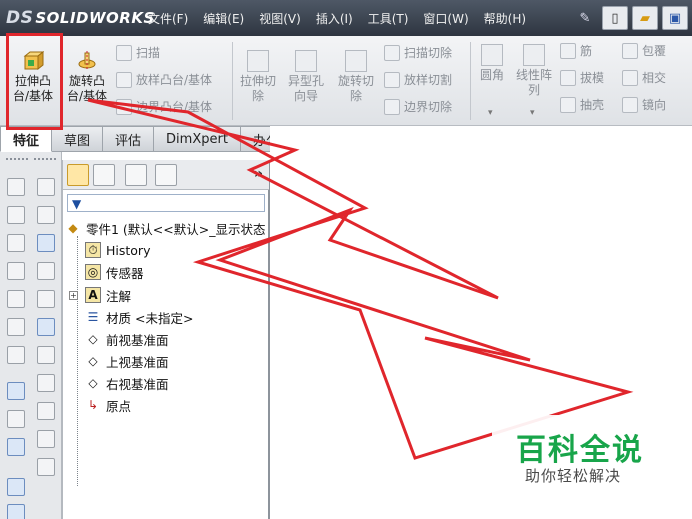 The image size is (692, 519). I want to click on tab-dimxpert: DimXpert, so click(197, 139).